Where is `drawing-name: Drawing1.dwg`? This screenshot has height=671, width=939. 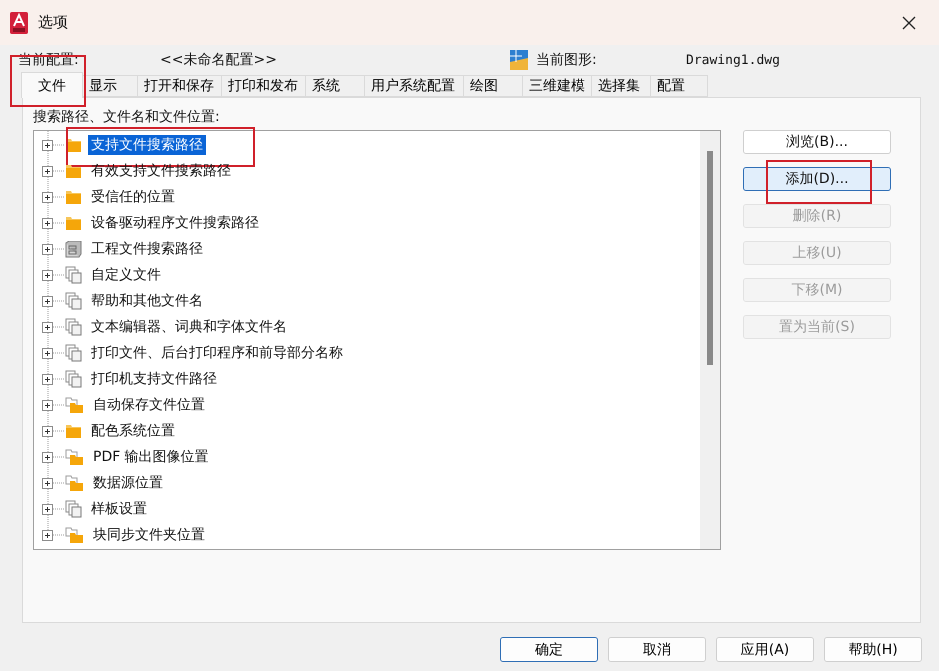
drawing-name: Drawing1.dwg is located at coordinates (733, 60).